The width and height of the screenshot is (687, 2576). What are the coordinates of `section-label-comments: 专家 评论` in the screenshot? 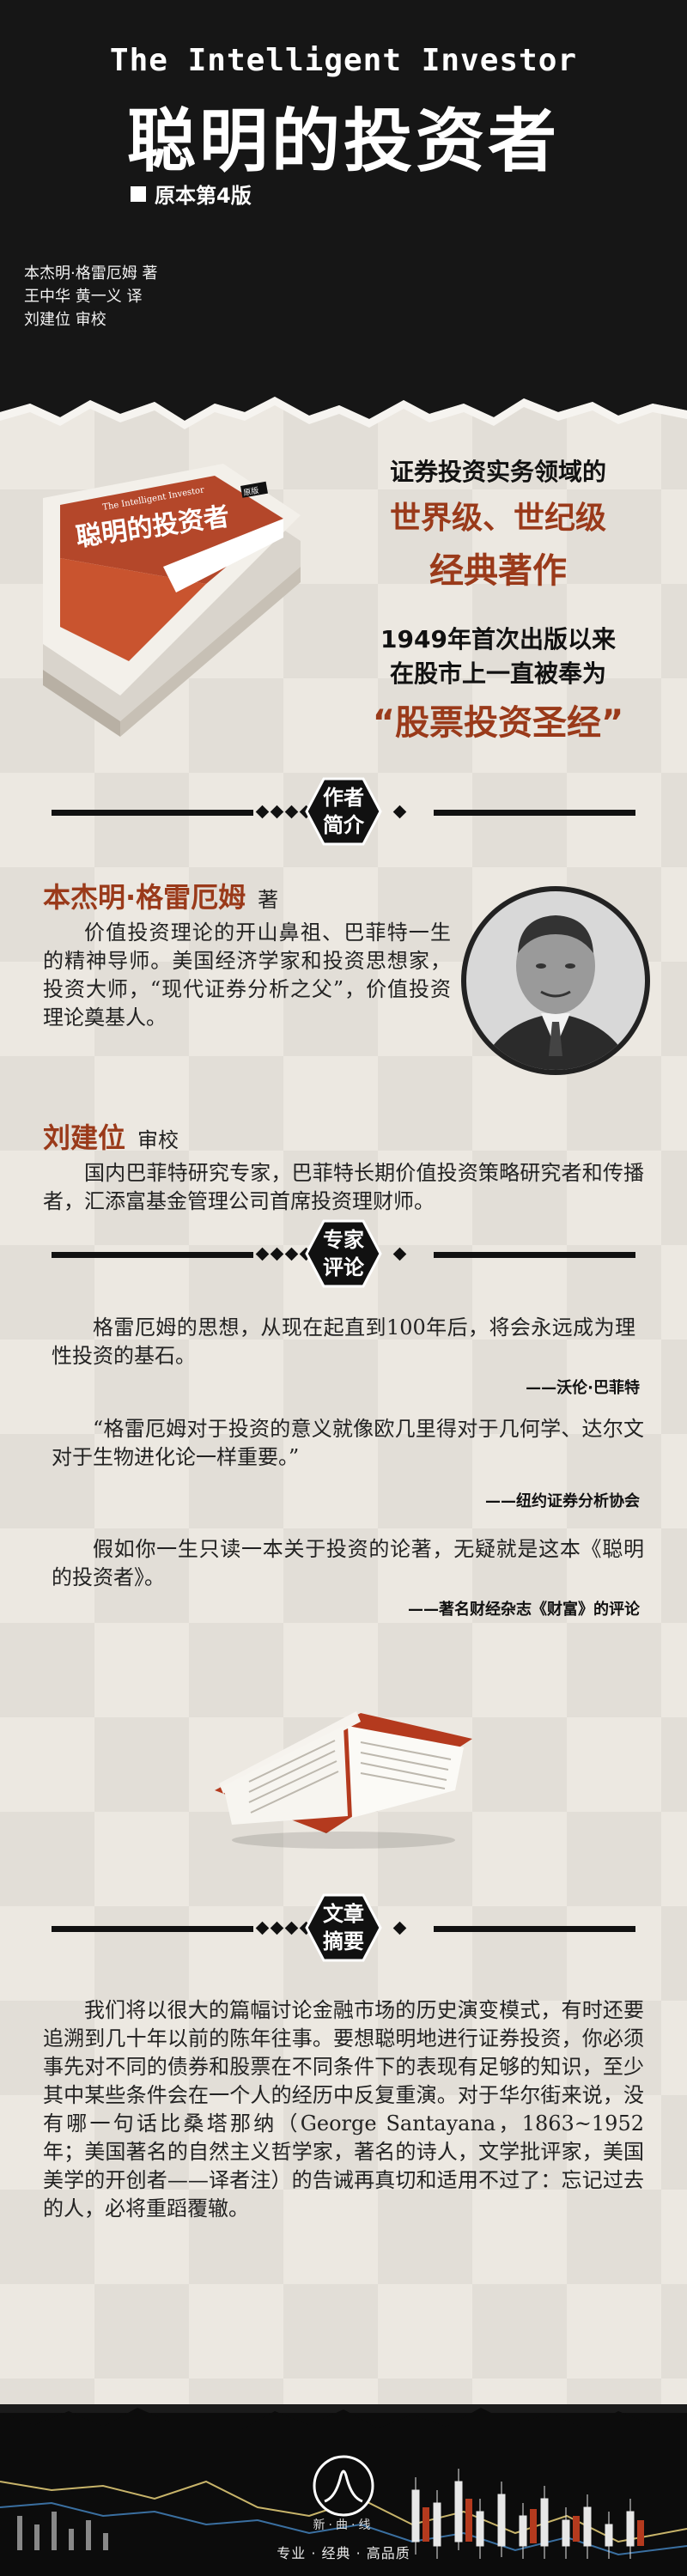 It's located at (343, 1254).